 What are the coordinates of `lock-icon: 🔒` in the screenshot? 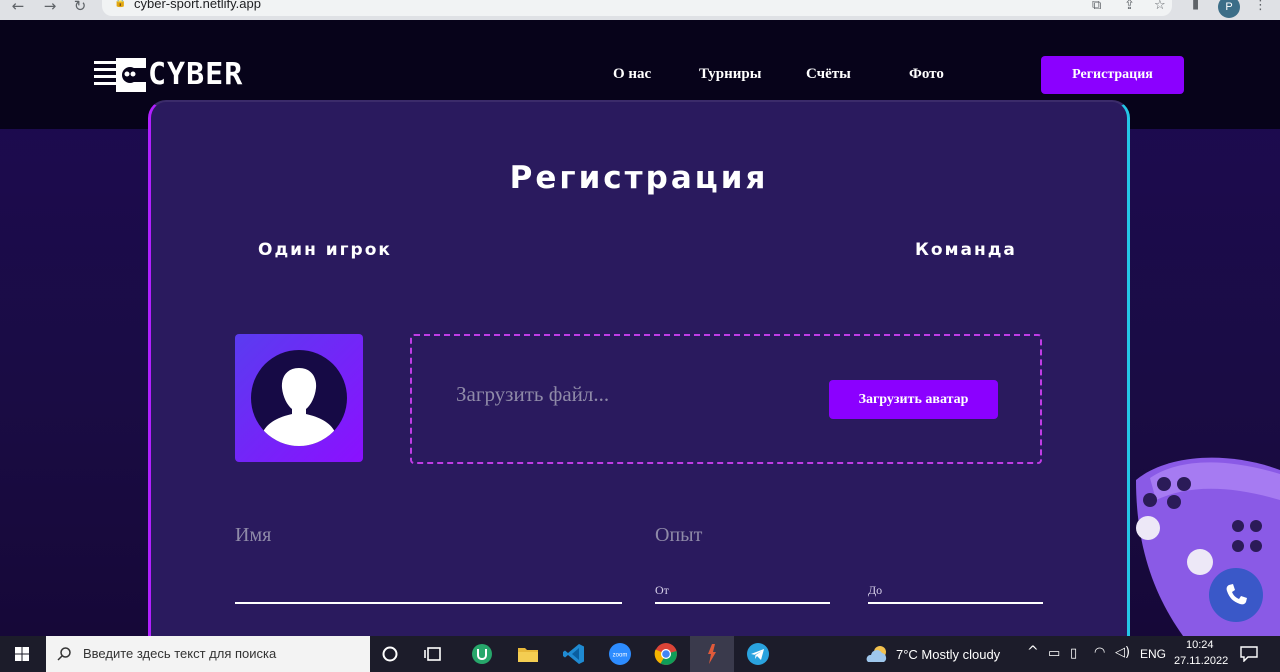 It's located at (120, 4).